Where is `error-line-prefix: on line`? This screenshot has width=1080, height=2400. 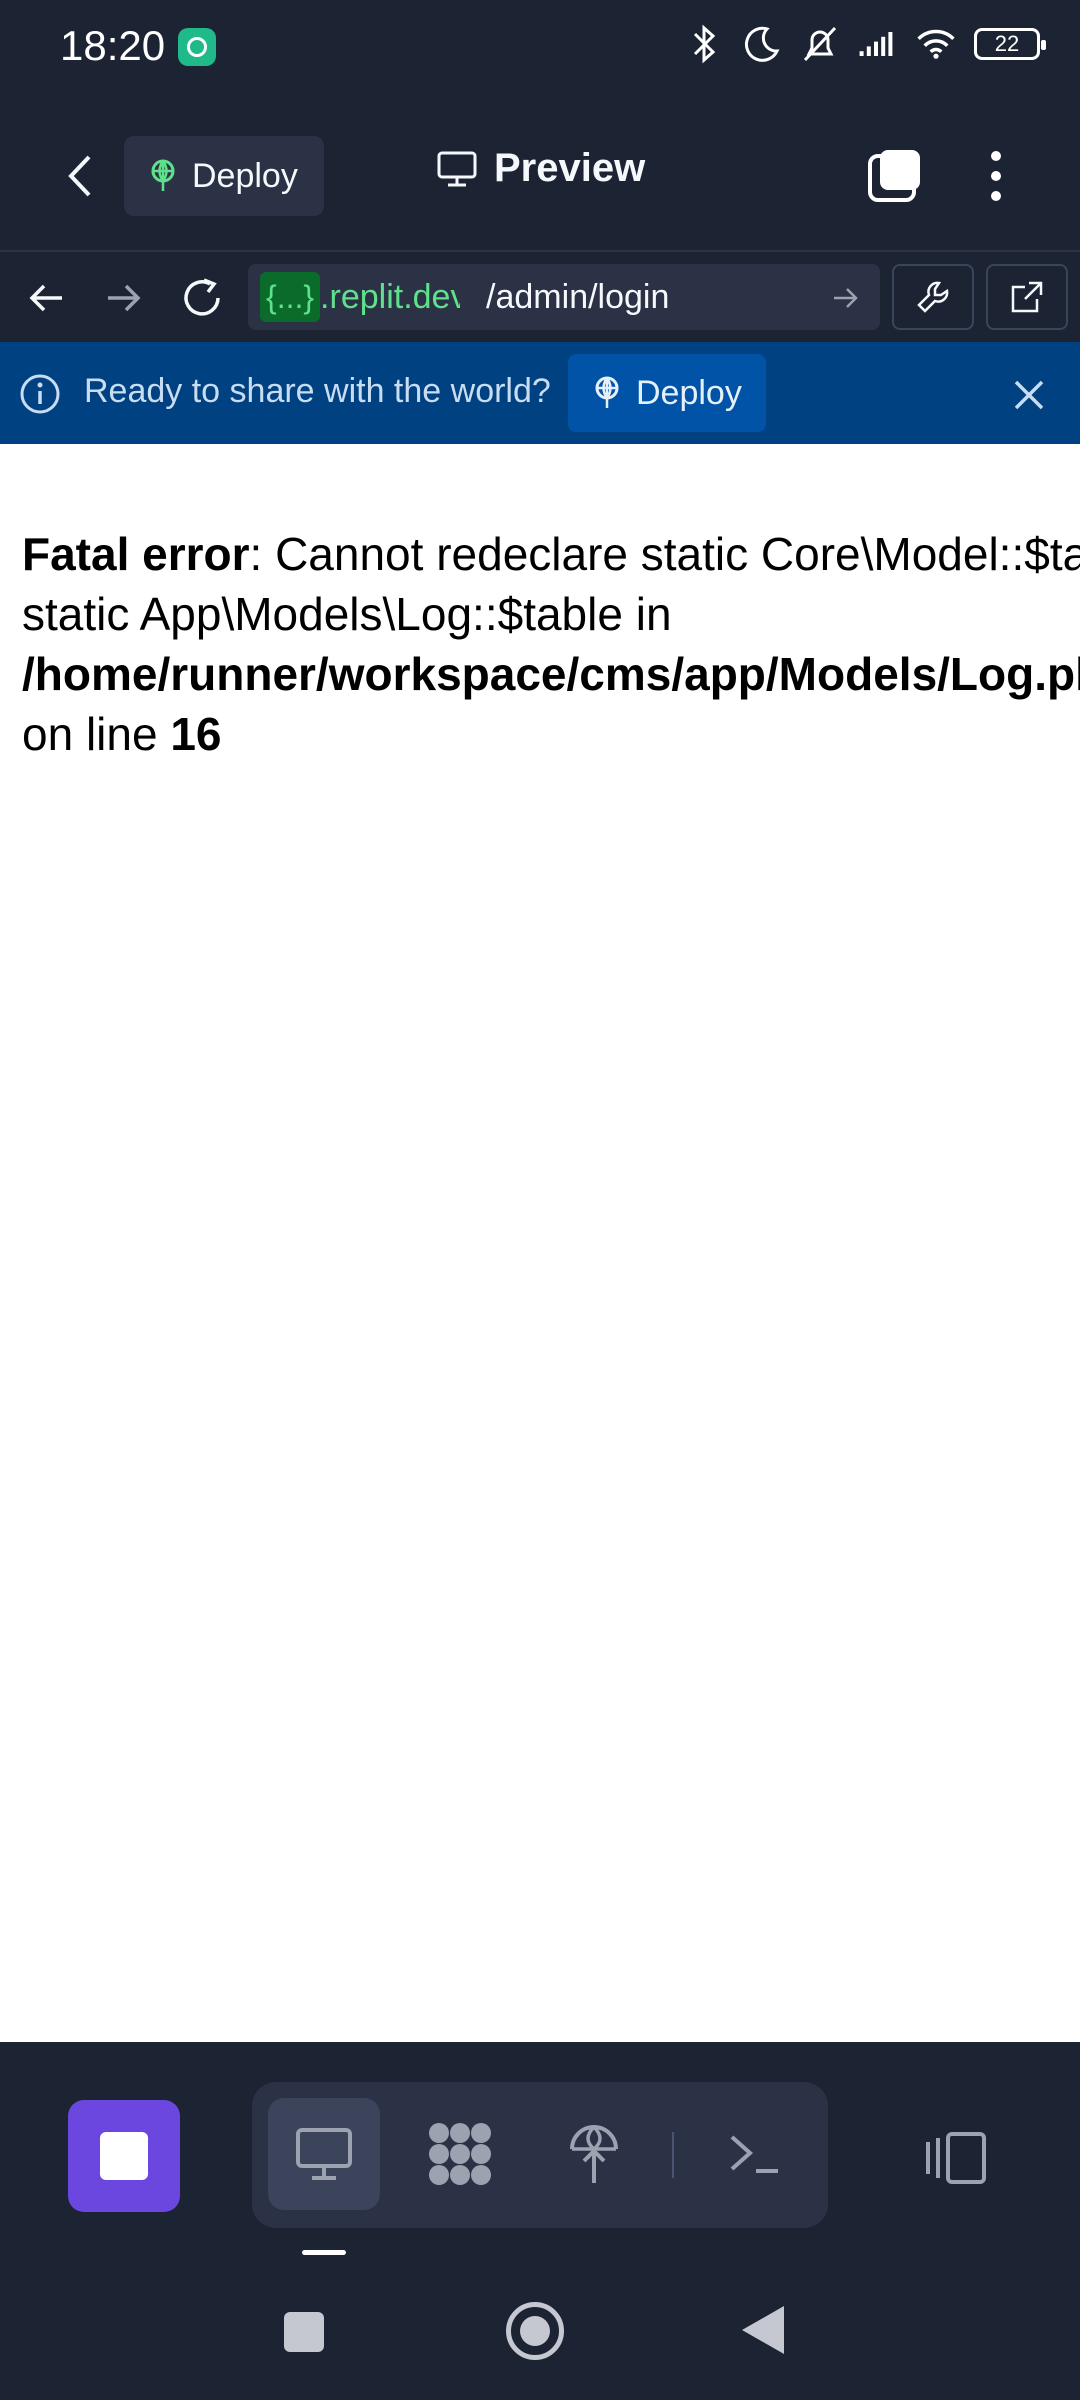
error-line-prefix: on line is located at coordinates (96, 734).